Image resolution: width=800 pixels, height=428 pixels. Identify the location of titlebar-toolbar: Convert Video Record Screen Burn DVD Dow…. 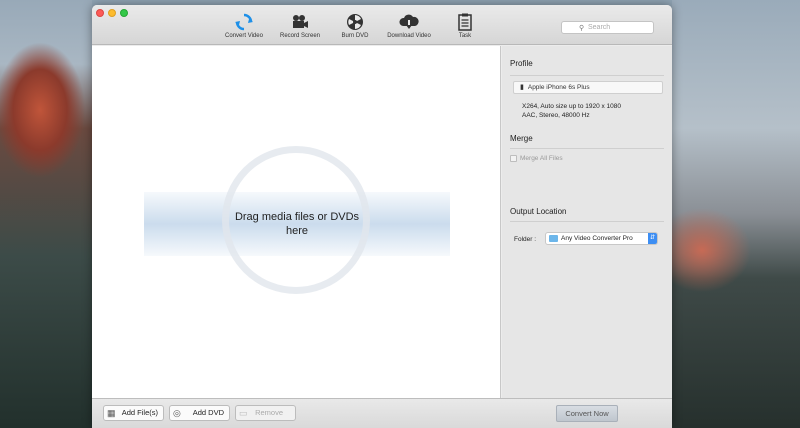
(382, 25).